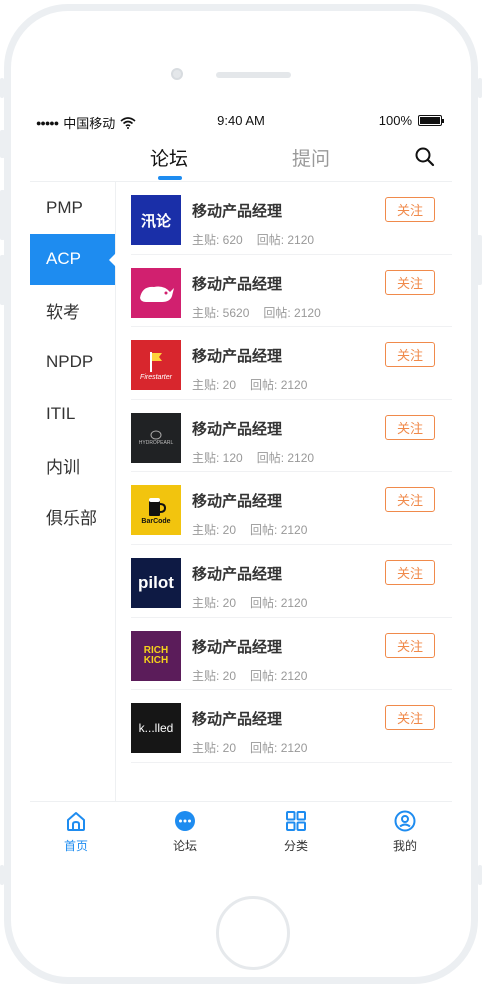 This screenshot has width=482, height=988. I want to click on forum-thumbnail: k...lled, so click(156, 728).